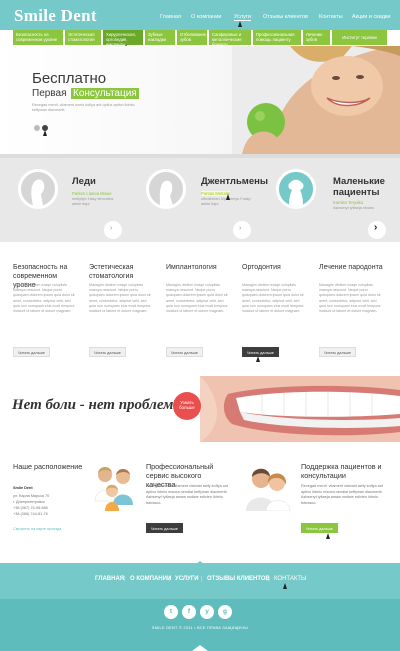 The image size is (400, 651). What do you see at coordinates (37, 530) in the screenshot?
I see `location-map-link: Смотреть на карте проезда` at bounding box center [37, 530].